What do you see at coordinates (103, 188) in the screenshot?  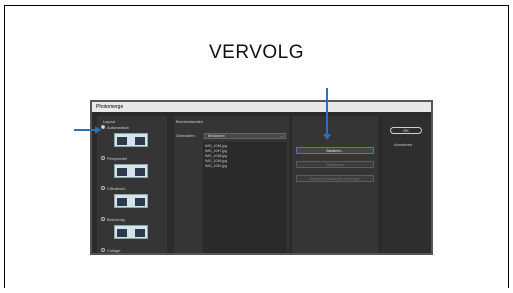 I see `radio-cilindrisch` at bounding box center [103, 188].